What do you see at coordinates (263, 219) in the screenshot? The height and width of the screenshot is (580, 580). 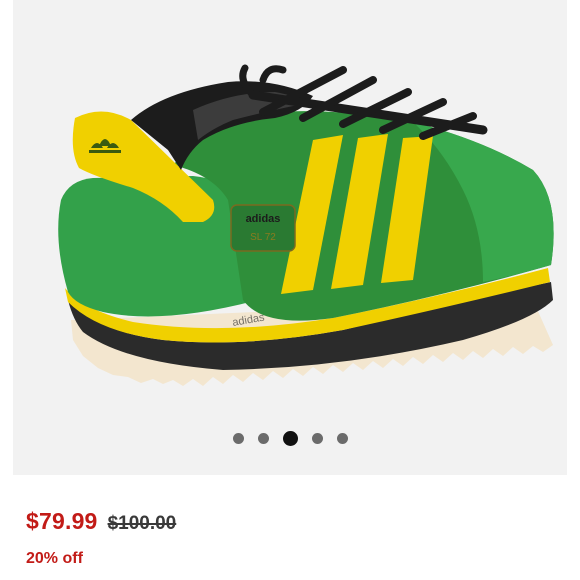 I see `shoe-brand-text: adidas` at bounding box center [263, 219].